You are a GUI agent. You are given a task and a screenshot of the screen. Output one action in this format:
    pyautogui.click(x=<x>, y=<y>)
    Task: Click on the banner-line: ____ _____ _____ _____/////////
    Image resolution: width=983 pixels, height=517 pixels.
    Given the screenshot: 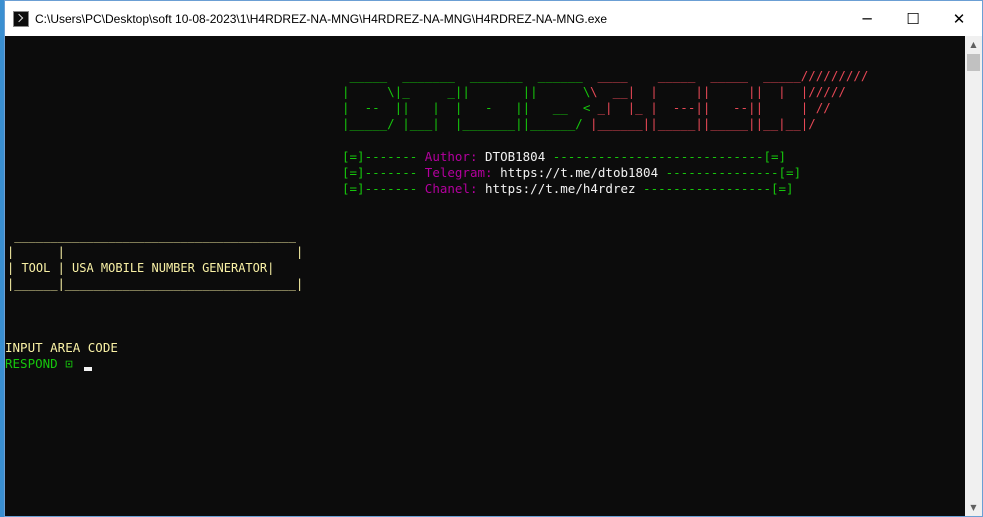 What is the action you would take?
    pyautogui.click(x=729, y=75)
    